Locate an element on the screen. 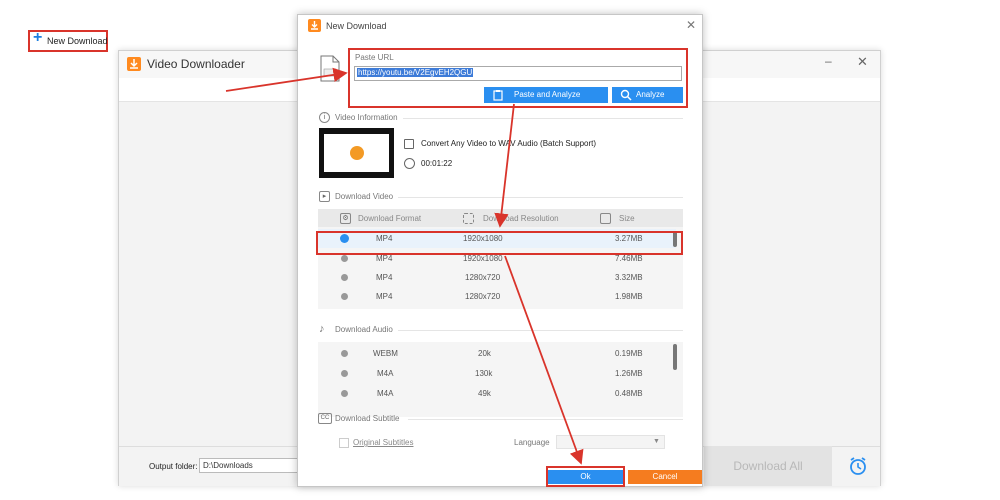 The width and height of the screenshot is (1000, 500). video-size: 1.98MB is located at coordinates (629, 296).